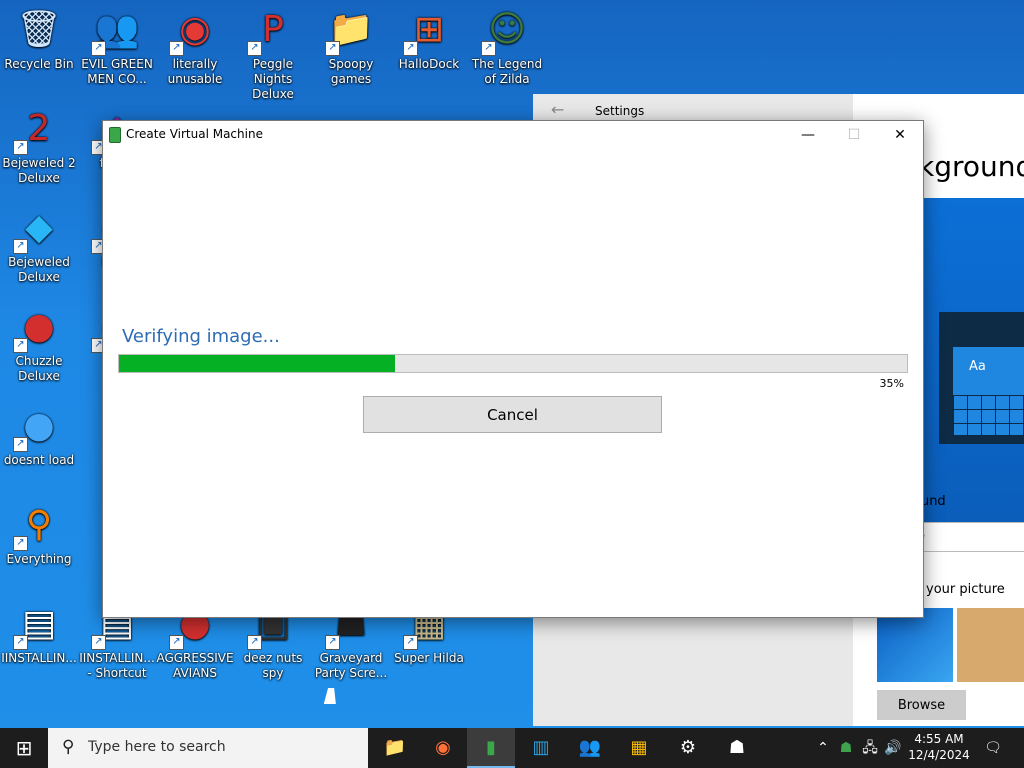 This screenshot has height=768, width=1024. What do you see at coordinates (620, 111) in the screenshot?
I see `settings-title: Settings` at bounding box center [620, 111].